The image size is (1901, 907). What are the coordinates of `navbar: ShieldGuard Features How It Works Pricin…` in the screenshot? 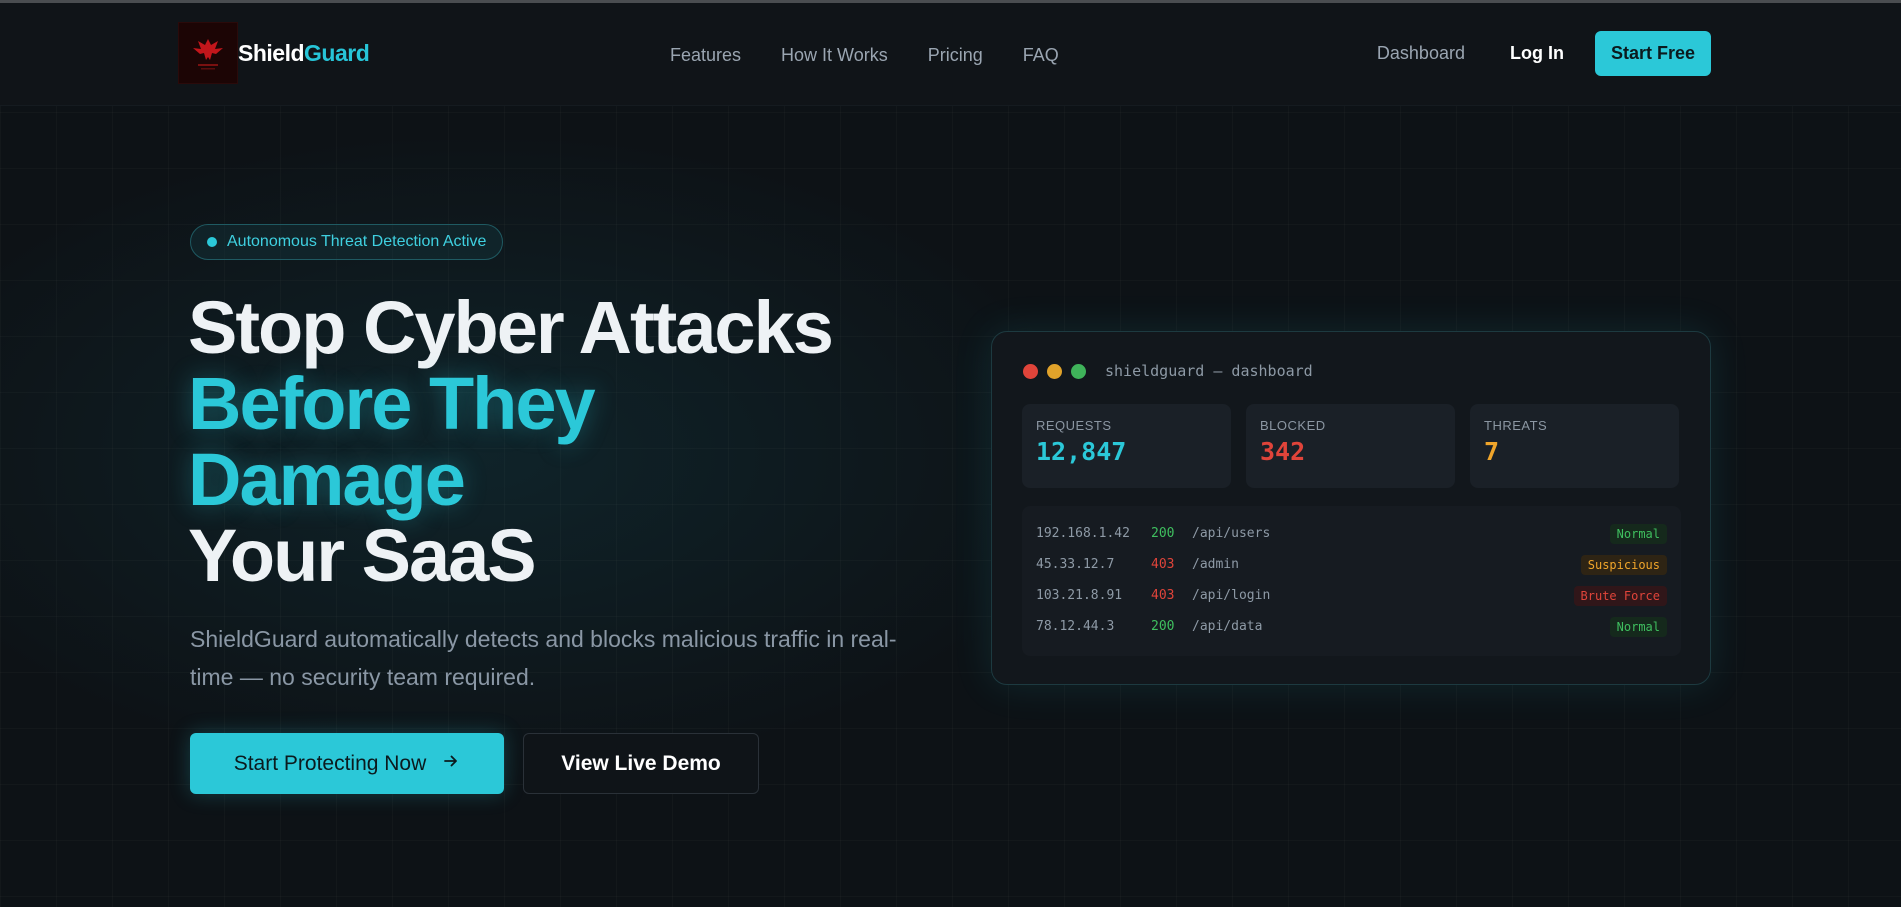 It's located at (950, 54).